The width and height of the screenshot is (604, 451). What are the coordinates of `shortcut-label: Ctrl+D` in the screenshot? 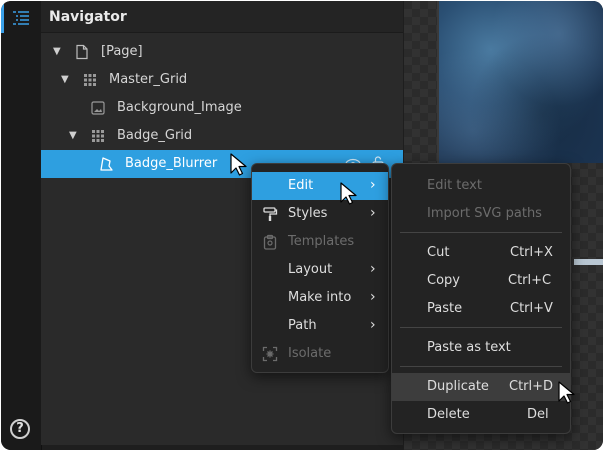 It's located at (531, 386).